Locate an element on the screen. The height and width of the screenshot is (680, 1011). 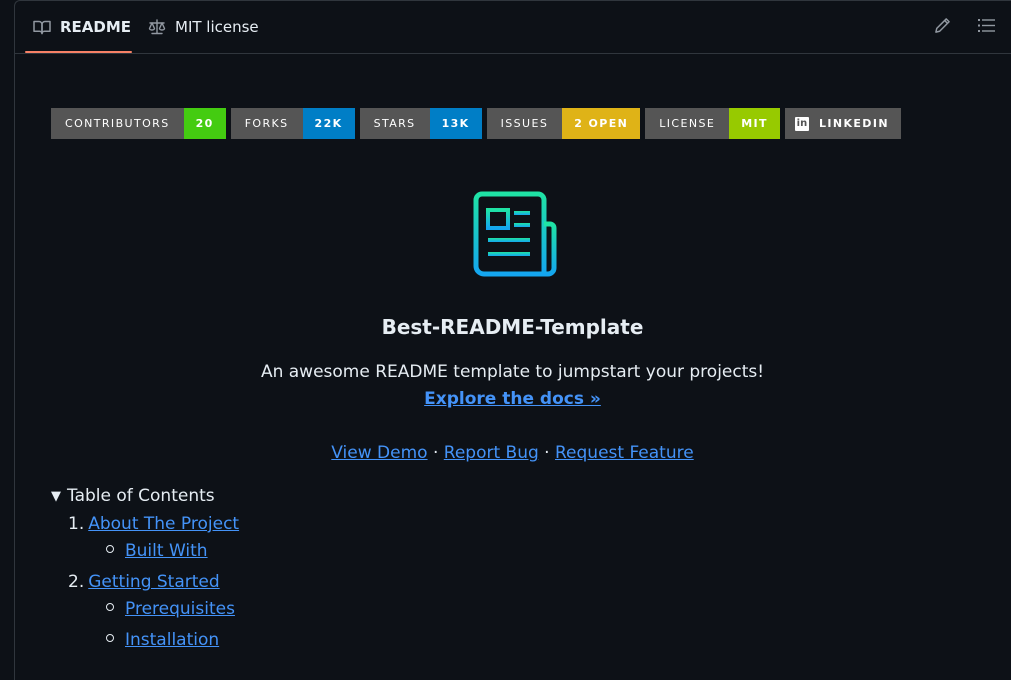
edit-button is located at coordinates (942, 27).